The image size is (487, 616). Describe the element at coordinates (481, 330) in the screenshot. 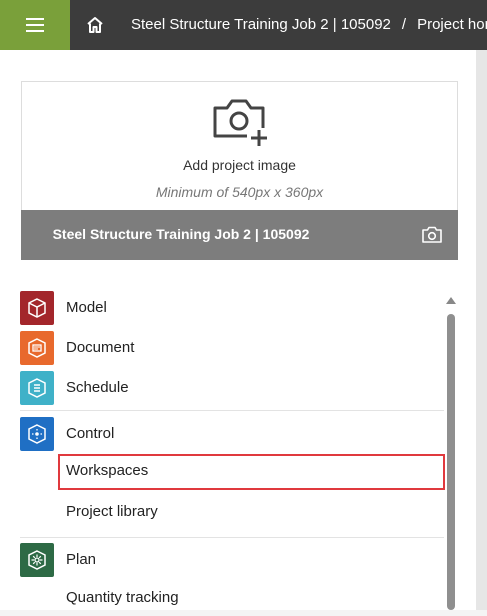

I see `panel-edge` at that location.